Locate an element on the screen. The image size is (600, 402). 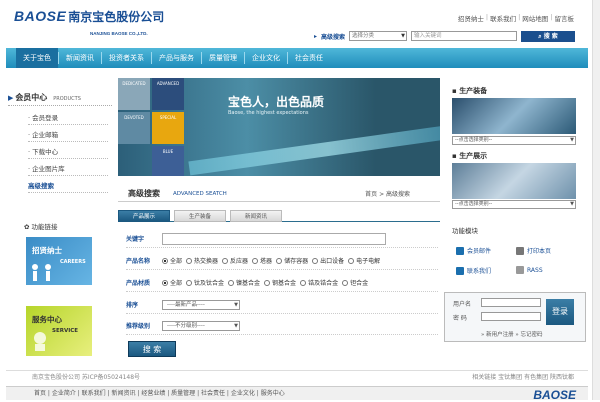
mail-icon is located at coordinates (460, 250).